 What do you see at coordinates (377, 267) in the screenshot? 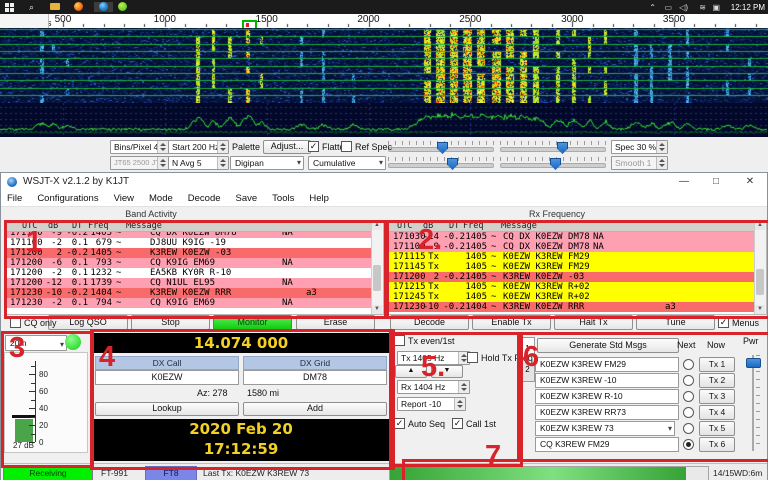
I see `band-activity-scrollbar: ▲ ▼` at bounding box center [377, 267].